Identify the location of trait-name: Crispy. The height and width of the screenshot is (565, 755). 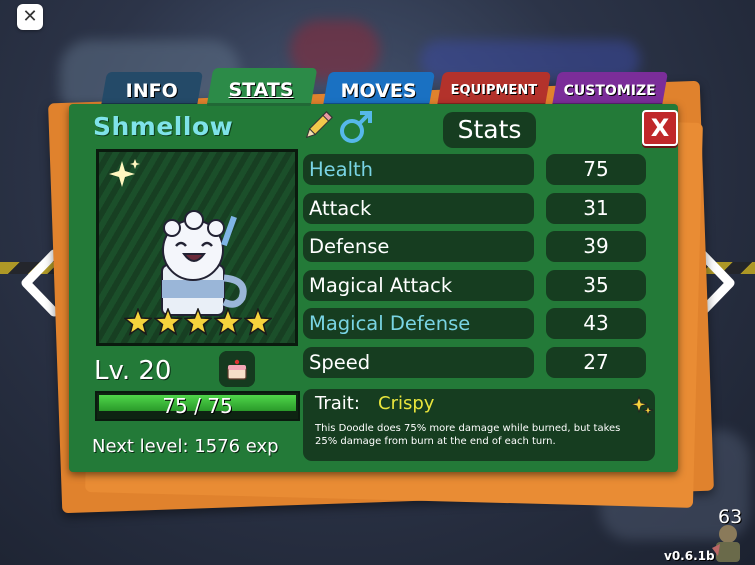
(406, 403).